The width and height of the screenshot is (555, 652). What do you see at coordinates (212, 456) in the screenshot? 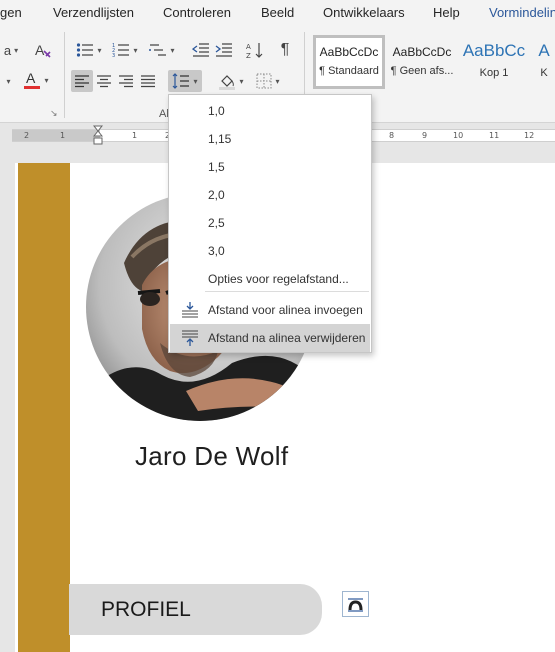
I see `person-name: Jaro De Wolf` at bounding box center [212, 456].